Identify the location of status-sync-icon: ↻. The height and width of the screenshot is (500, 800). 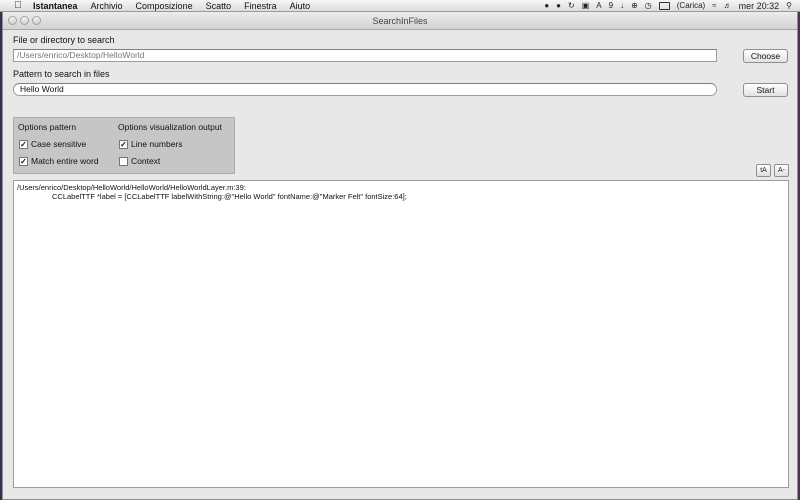
(571, 6).